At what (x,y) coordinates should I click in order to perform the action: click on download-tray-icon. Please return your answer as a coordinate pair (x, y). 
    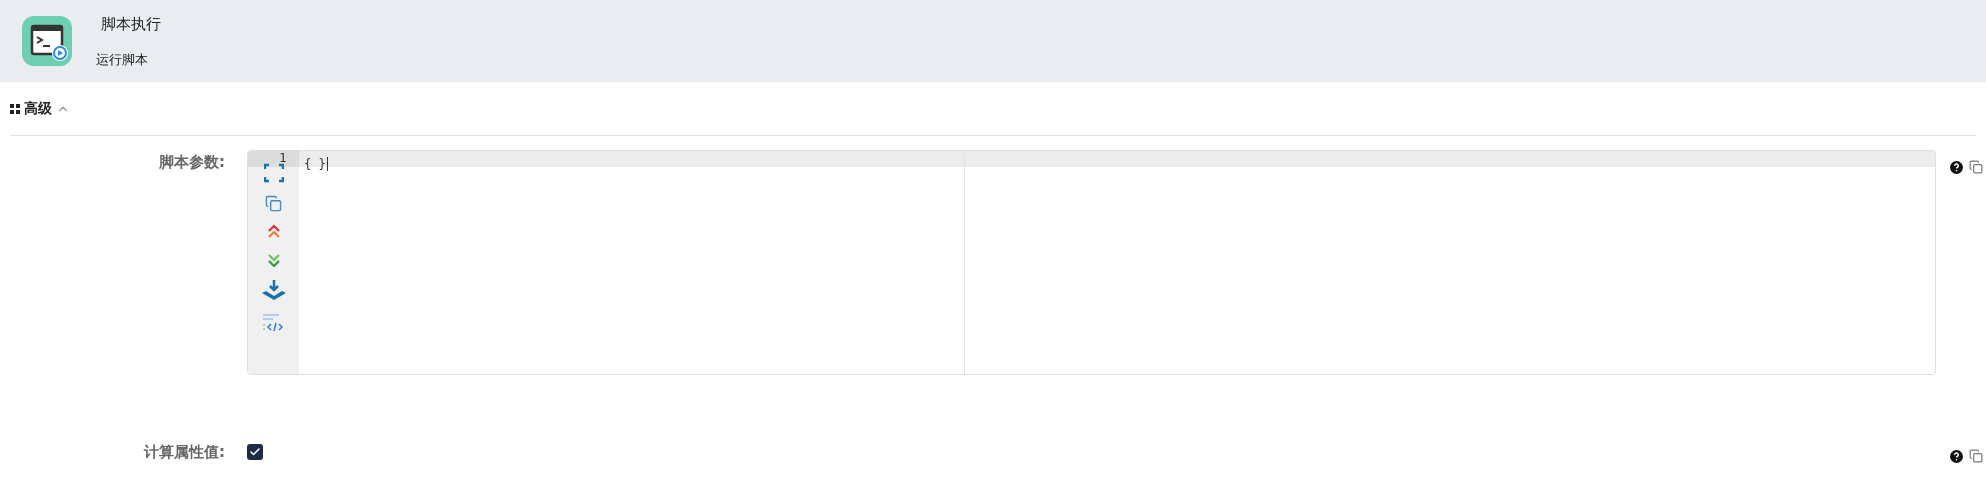
    Looking at the image, I should click on (273, 291).